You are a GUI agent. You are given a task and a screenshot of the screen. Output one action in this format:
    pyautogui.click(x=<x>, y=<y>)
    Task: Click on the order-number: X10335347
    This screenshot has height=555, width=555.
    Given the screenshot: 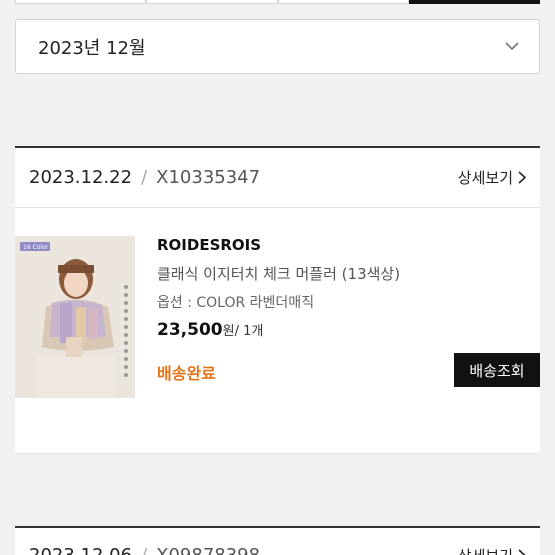 What is the action you would take?
    pyautogui.click(x=208, y=177)
    